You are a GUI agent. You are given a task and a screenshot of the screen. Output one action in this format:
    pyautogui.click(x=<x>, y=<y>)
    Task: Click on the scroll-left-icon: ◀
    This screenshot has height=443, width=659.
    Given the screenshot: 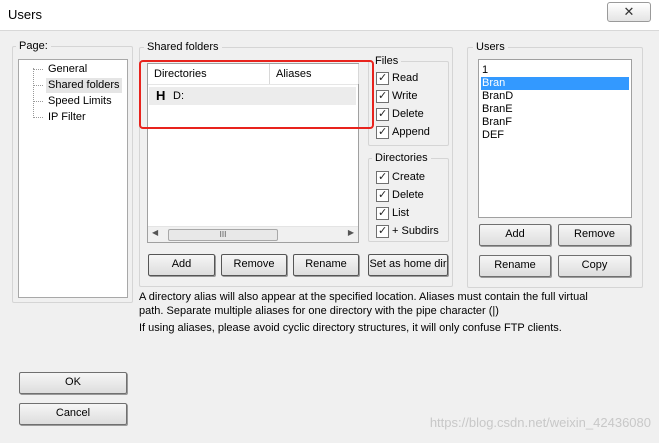 What is the action you would take?
    pyautogui.click(x=155, y=232)
    